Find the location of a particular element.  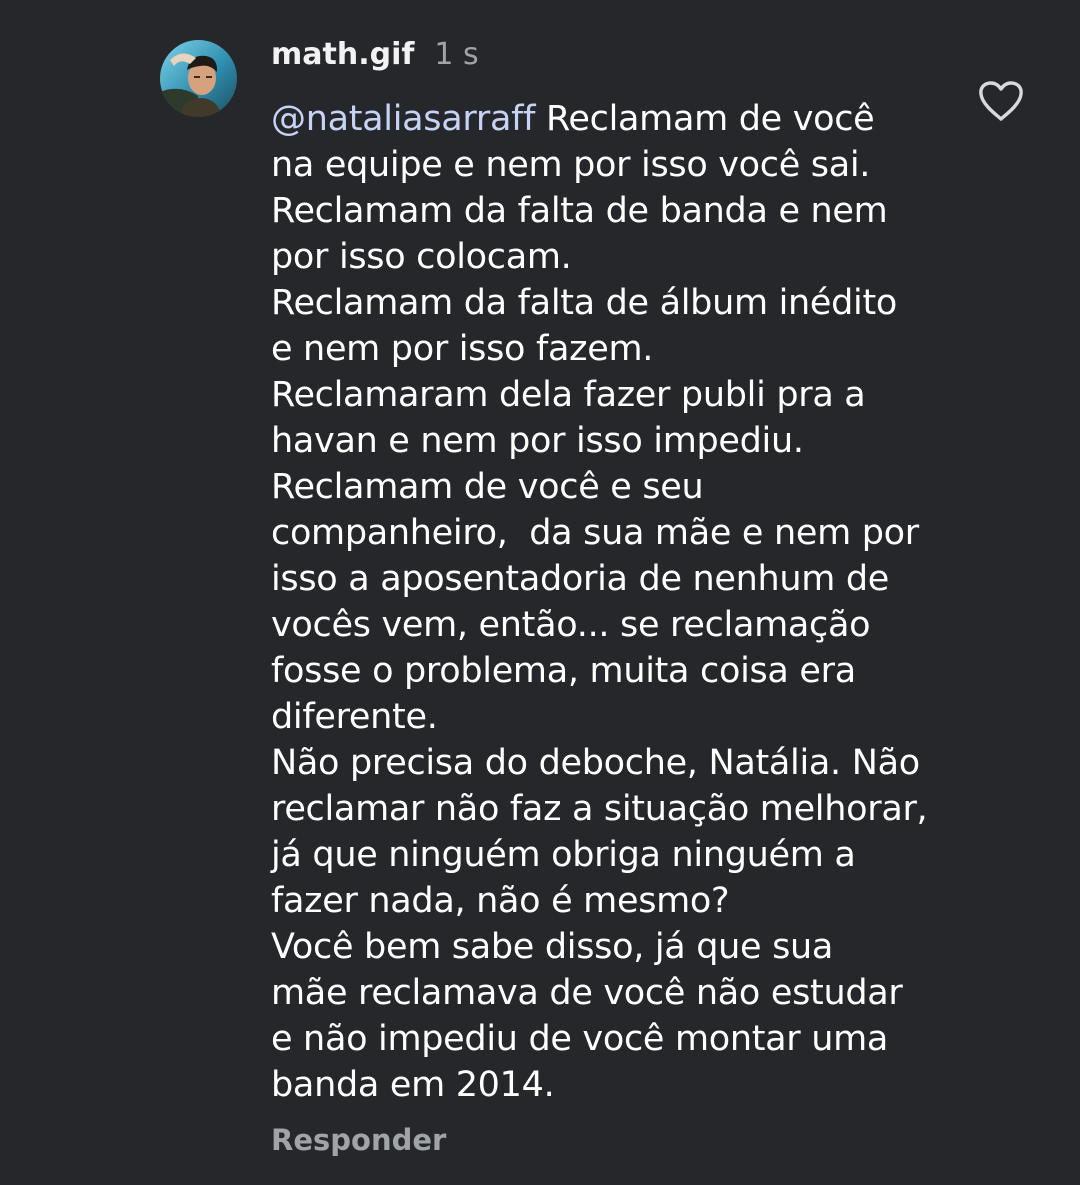

avatar-image is located at coordinates (198, 78).